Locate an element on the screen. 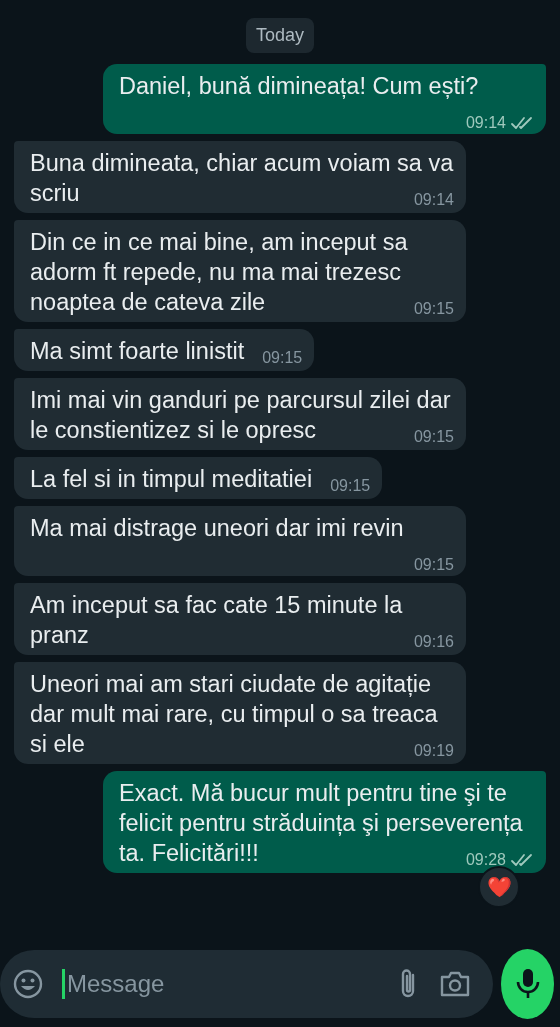  message-bubble: Exact. Mă bucur mult pentru tine şi te felicit pentru străduința şi perseverența ta. Felicitări!!! 09:28 is located at coordinates (324, 822).